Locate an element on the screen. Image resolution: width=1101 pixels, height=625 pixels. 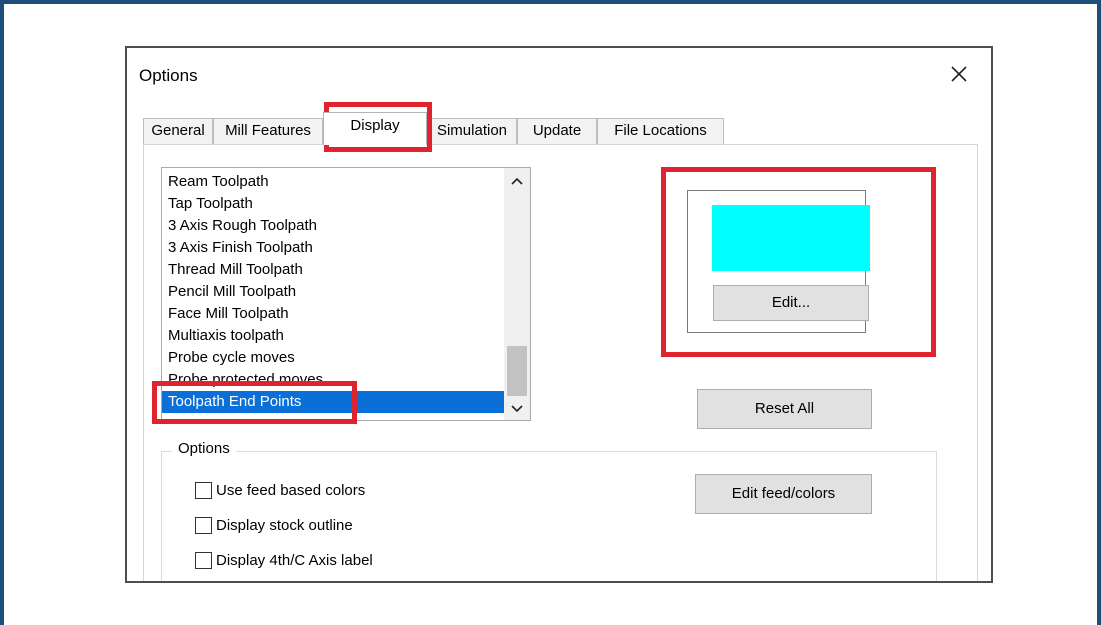
chevron-up-icon is located at coordinates (517, 181).